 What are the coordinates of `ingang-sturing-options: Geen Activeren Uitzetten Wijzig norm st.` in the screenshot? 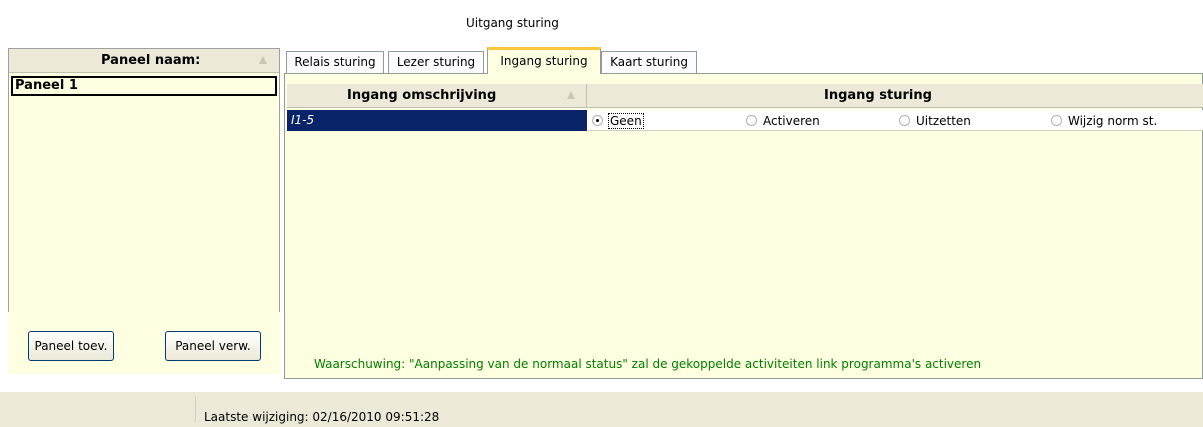 It's located at (895, 120).